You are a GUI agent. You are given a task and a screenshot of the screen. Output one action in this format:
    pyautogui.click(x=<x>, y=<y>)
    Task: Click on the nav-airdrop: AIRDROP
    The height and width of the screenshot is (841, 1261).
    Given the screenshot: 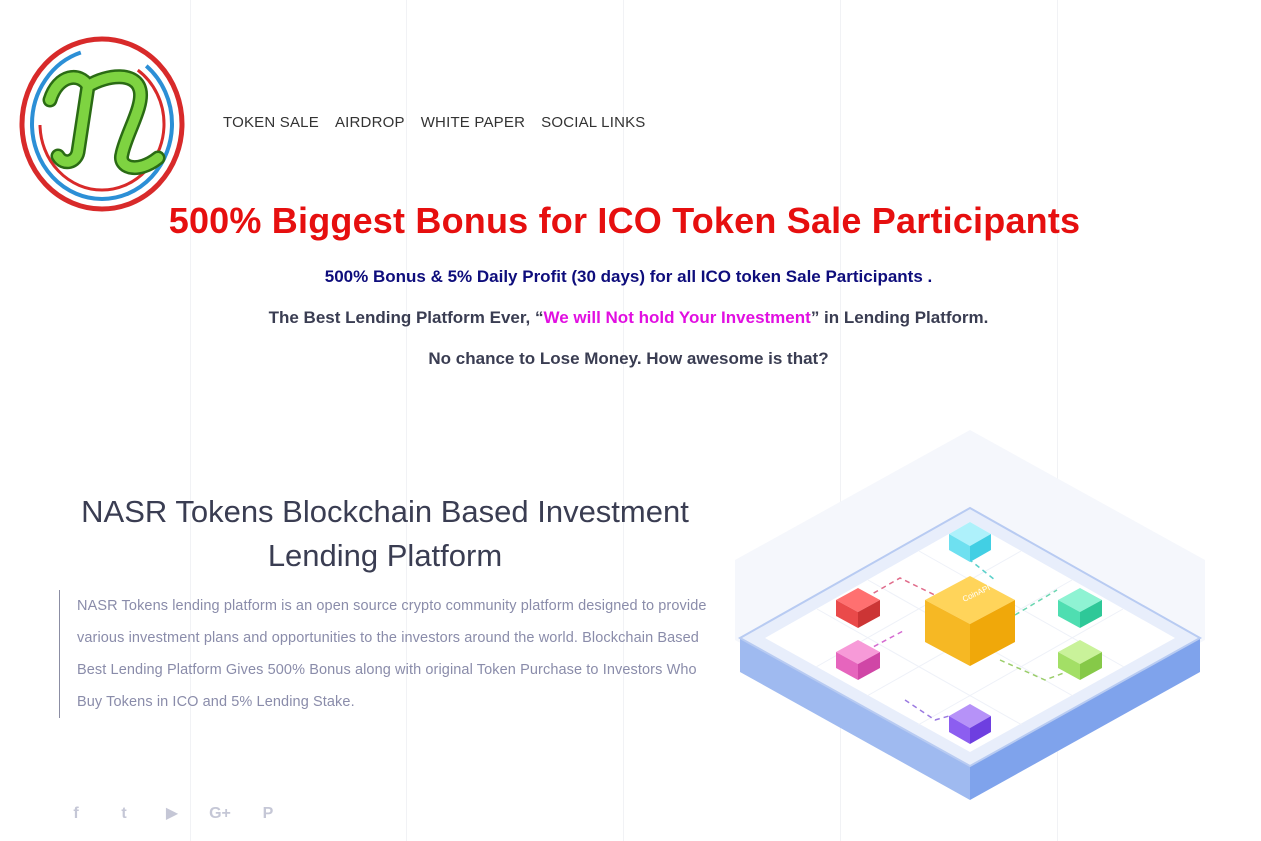 What is the action you would take?
    pyautogui.click(x=370, y=122)
    